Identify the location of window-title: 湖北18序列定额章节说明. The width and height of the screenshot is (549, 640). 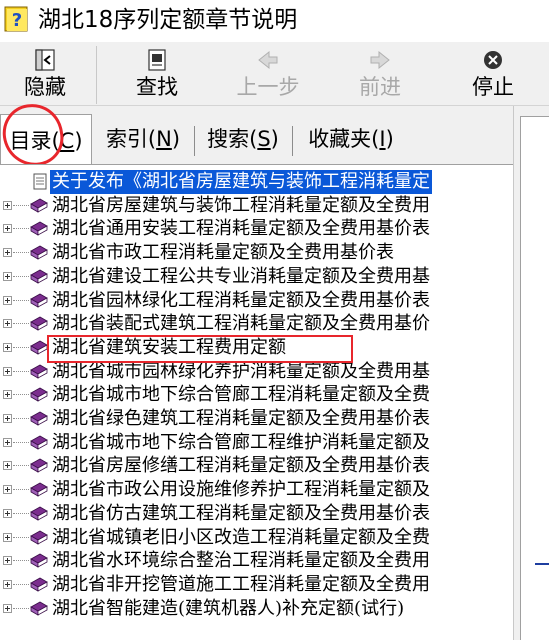
(168, 20).